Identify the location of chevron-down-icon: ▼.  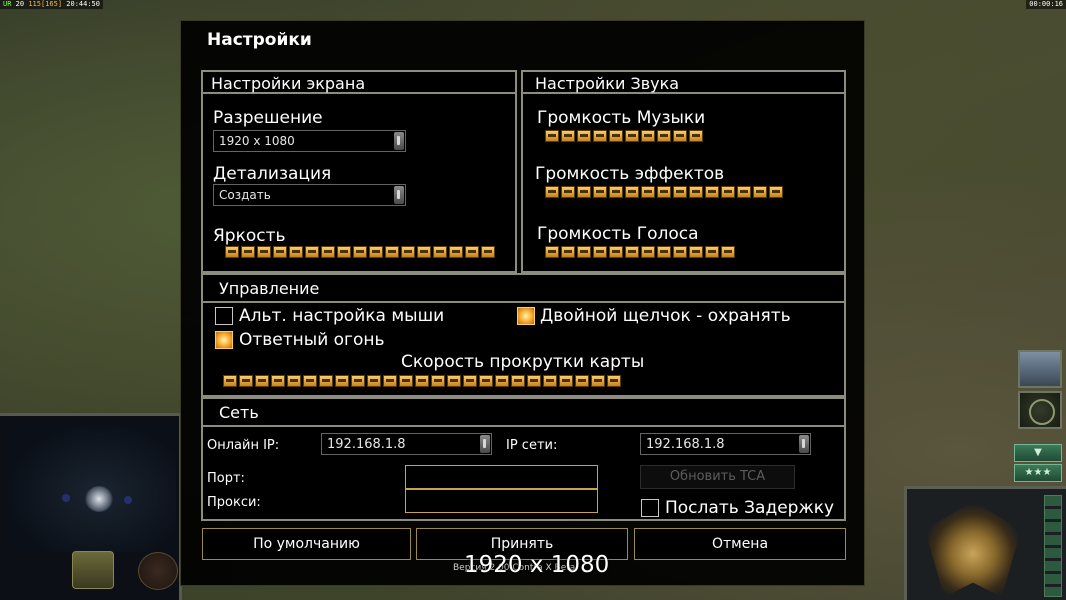
(1038, 453).